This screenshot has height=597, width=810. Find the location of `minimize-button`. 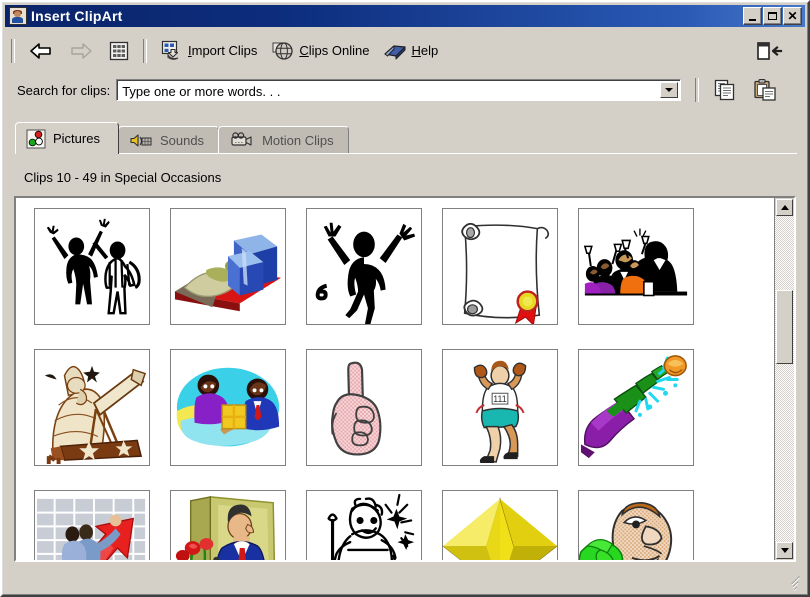

minimize-button is located at coordinates (752, 16).